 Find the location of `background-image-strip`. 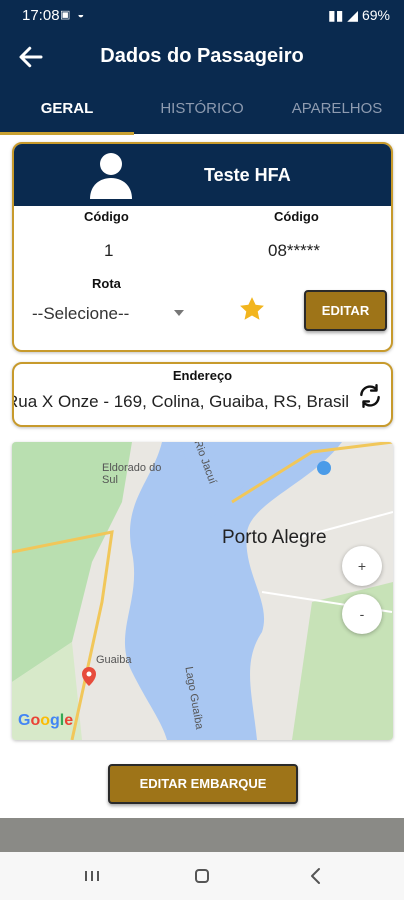

background-image-strip is located at coordinates (202, 835).